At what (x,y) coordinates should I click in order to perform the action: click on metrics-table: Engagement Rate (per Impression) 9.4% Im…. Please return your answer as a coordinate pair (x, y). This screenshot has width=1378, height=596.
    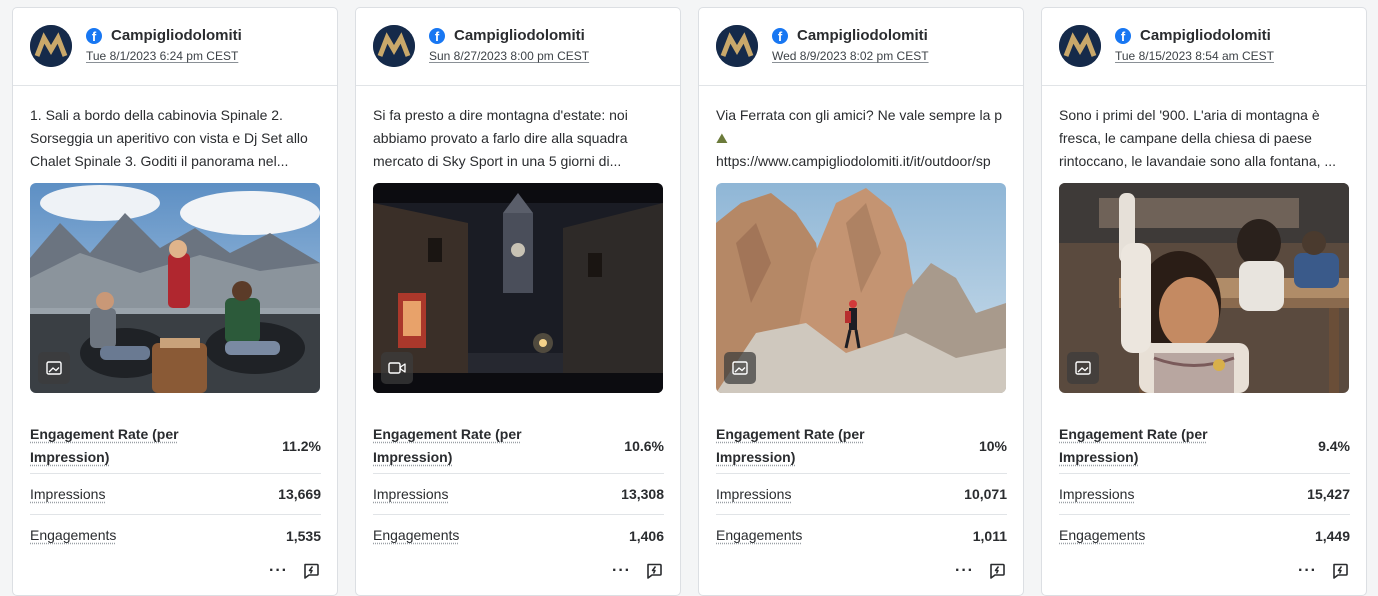
    Looking at the image, I should click on (1204, 487).